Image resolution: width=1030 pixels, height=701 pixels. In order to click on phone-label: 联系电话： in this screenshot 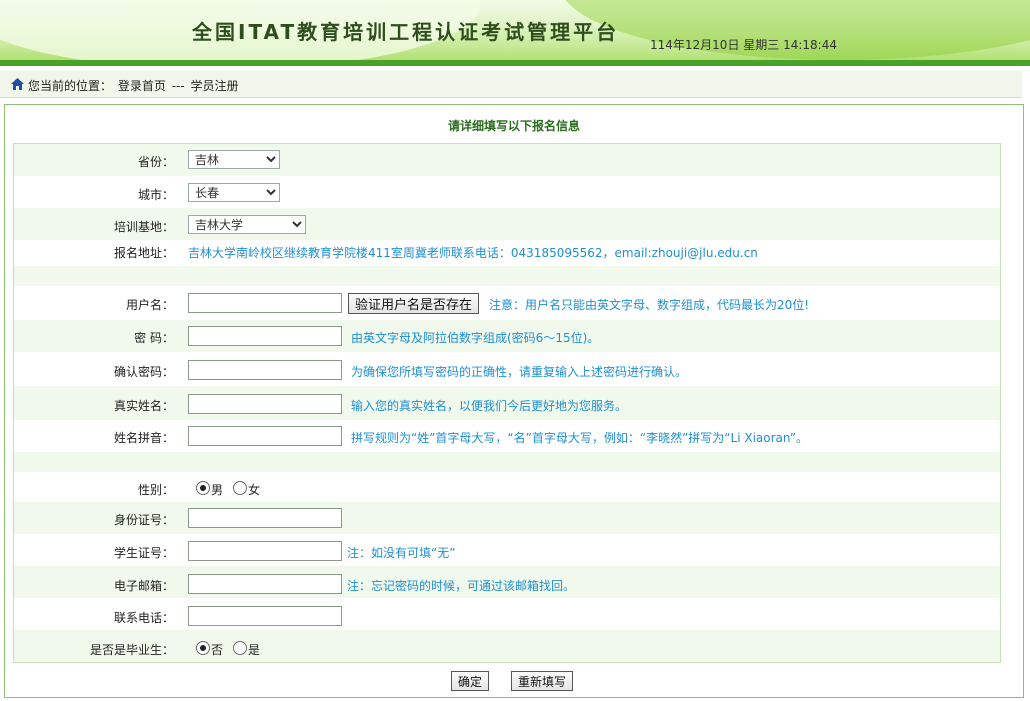, I will do `click(143, 618)`.